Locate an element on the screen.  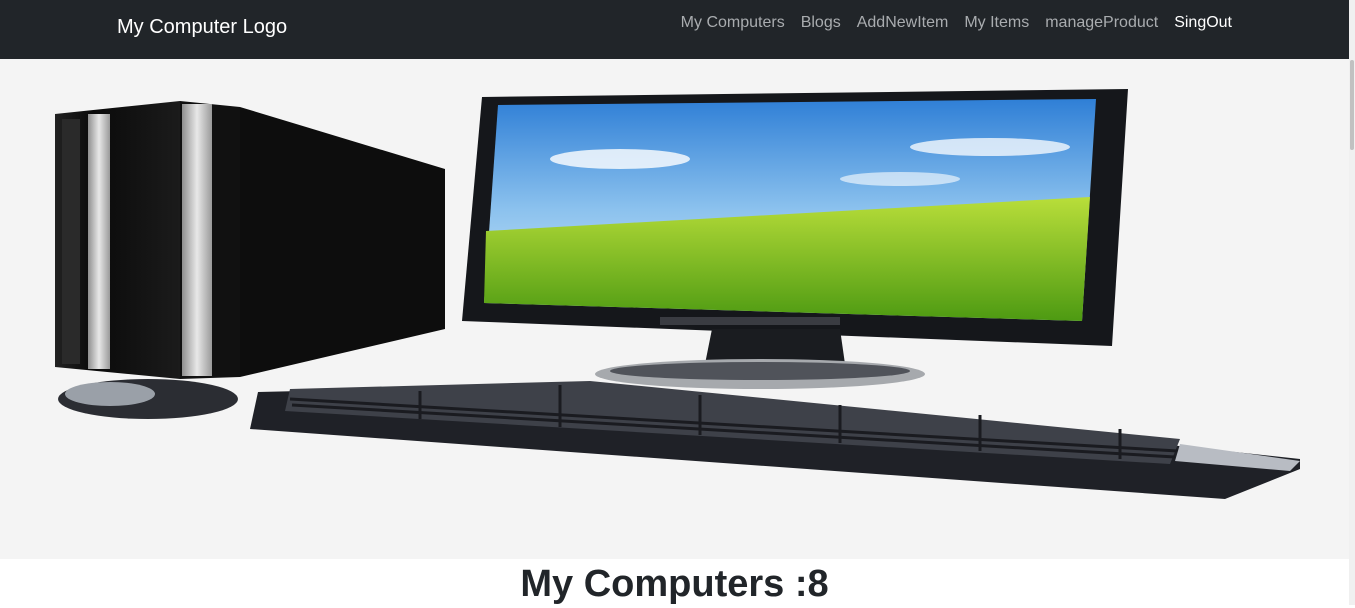
nav-link-sign-out: SingOut is located at coordinates (1203, 23).